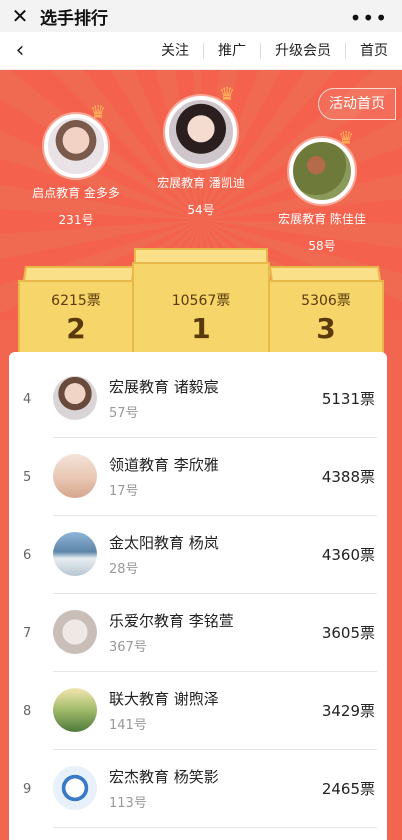  What do you see at coordinates (128, 725) in the screenshot?
I see `contestant-number: 141号` at bounding box center [128, 725].